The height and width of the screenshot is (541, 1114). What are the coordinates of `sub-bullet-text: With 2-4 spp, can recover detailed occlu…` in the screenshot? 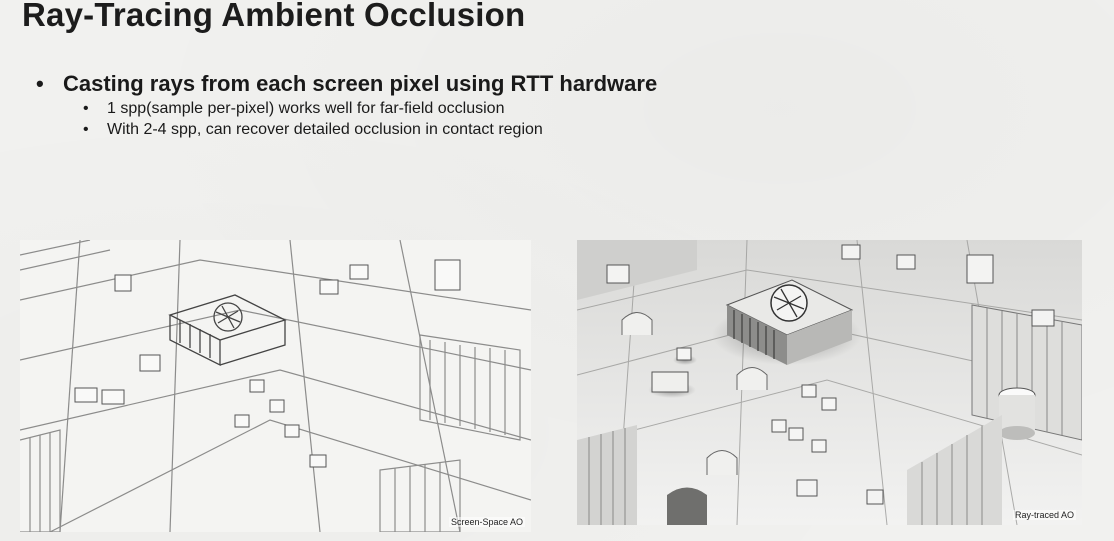 It's located at (325, 129).